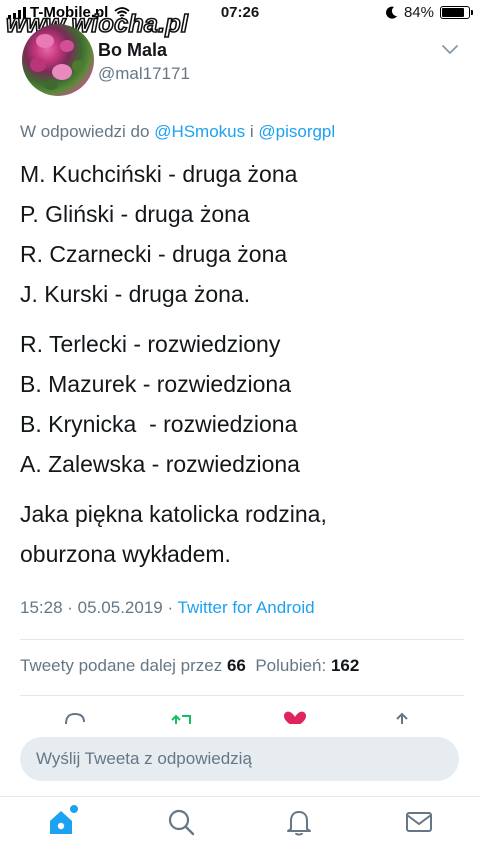 Image resolution: width=480 pixels, height=853 pixels. I want to click on retweets-label: Tweety podane dalej przez, so click(123, 665).